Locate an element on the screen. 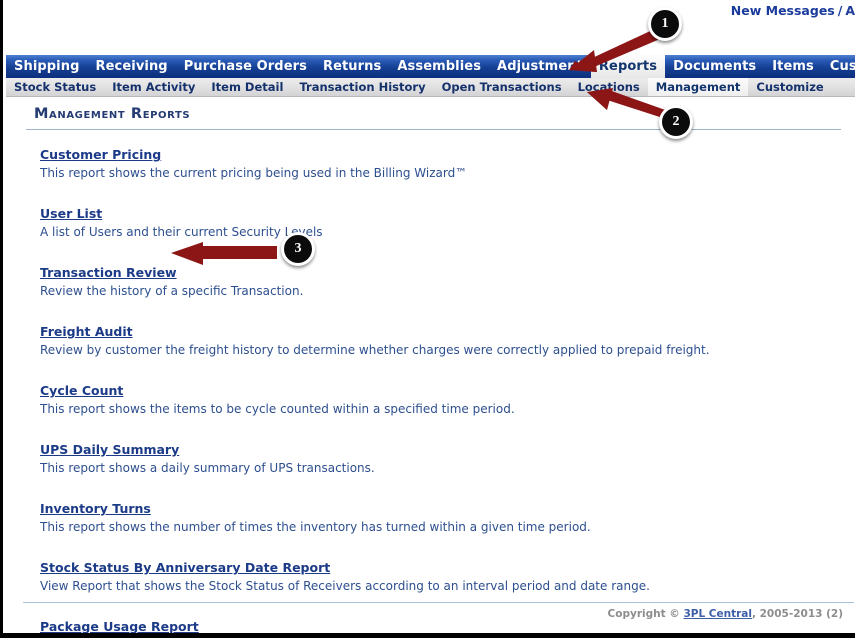  top-utility-links: New Messages / A is located at coordinates (793, 10).